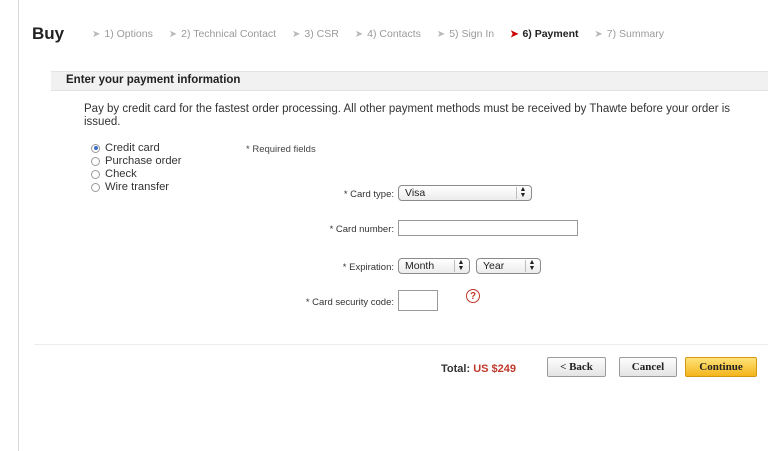 The width and height of the screenshot is (768, 451). Describe the element at coordinates (635, 34) in the screenshot. I see `step-label: 7) Summary` at that location.